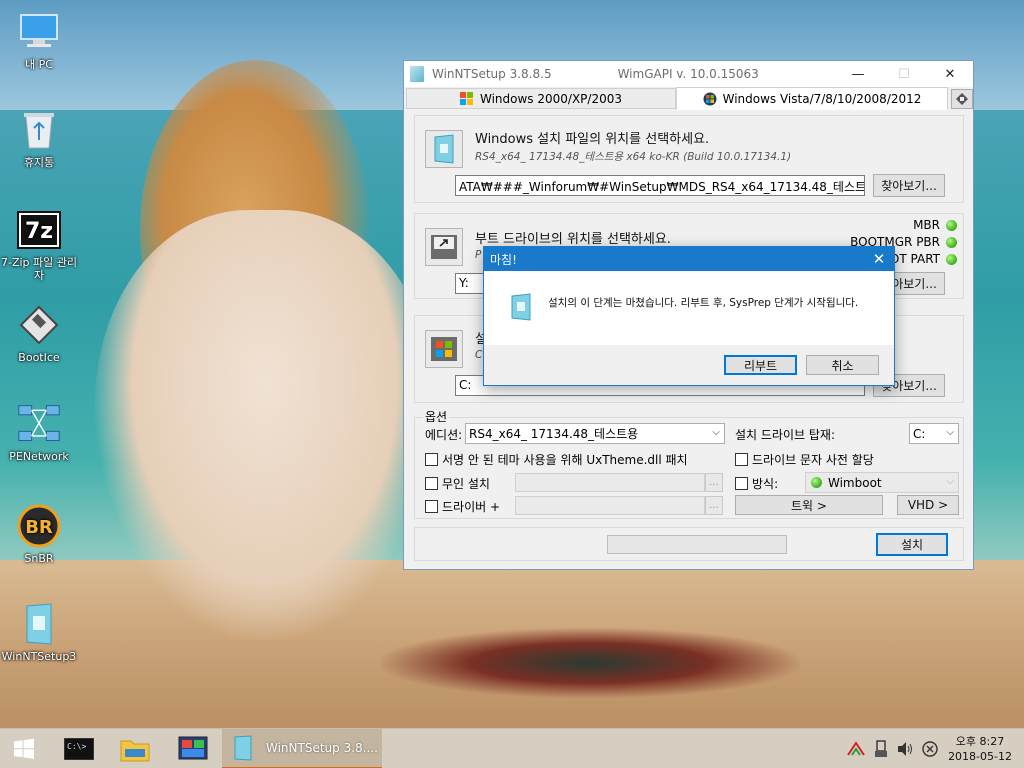  Describe the element at coordinates (39, 656) in the screenshot. I see `desktop-icon-label: WinNTSetup3` at that location.